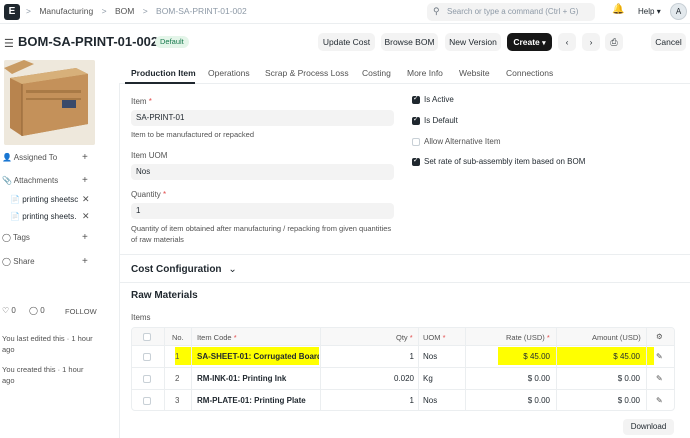  I want to click on help-menu: Help ▾, so click(649, 11).